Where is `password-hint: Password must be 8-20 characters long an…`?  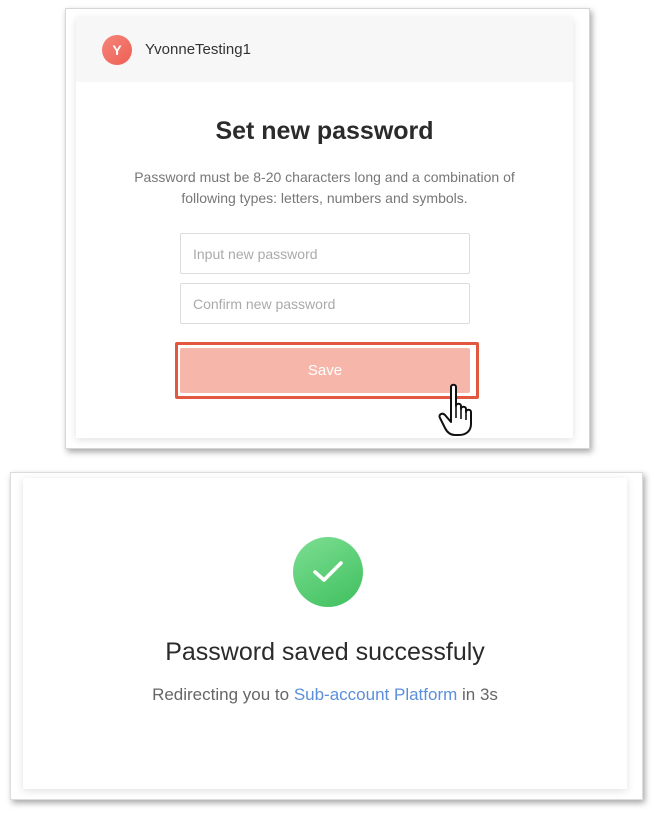 password-hint: Password must be 8-20 characters long an… is located at coordinates (324, 188).